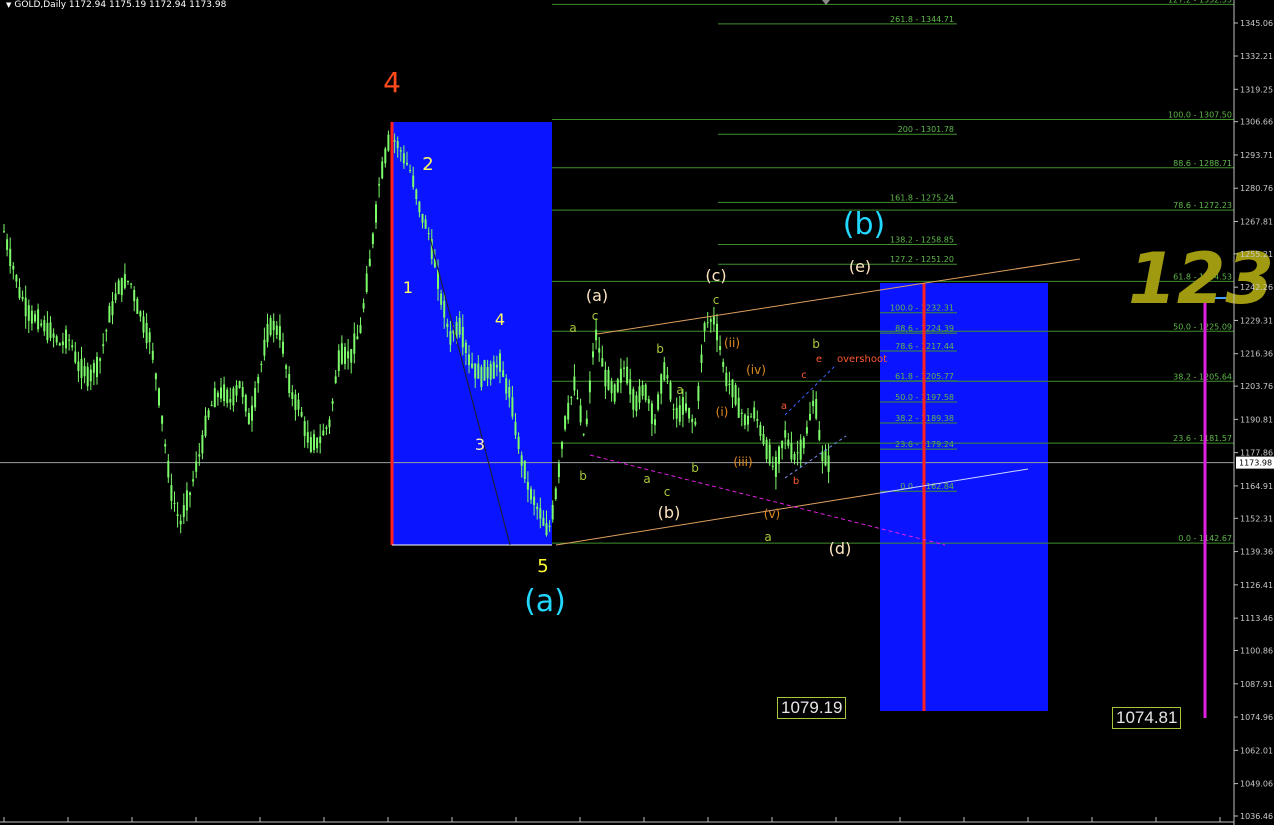 The width and height of the screenshot is (1274, 825). What do you see at coordinates (812, 708) in the screenshot?
I see `target-price-left: 1079.19` at bounding box center [812, 708].